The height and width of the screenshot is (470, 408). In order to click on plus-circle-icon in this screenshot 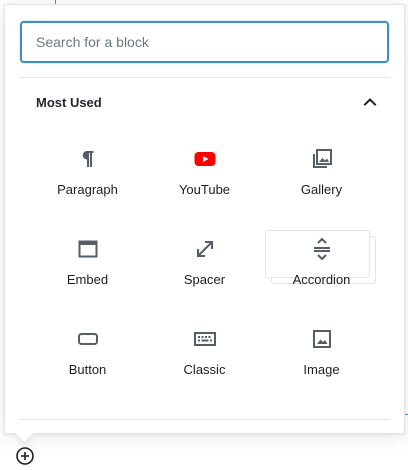, I will do `click(25, 458)`.